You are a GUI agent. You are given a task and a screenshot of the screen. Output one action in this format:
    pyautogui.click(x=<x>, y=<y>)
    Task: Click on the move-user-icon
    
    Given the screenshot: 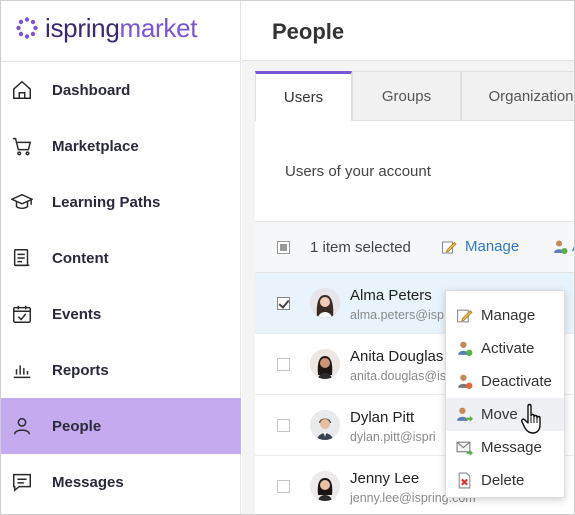 What is the action you would take?
    pyautogui.click(x=465, y=414)
    